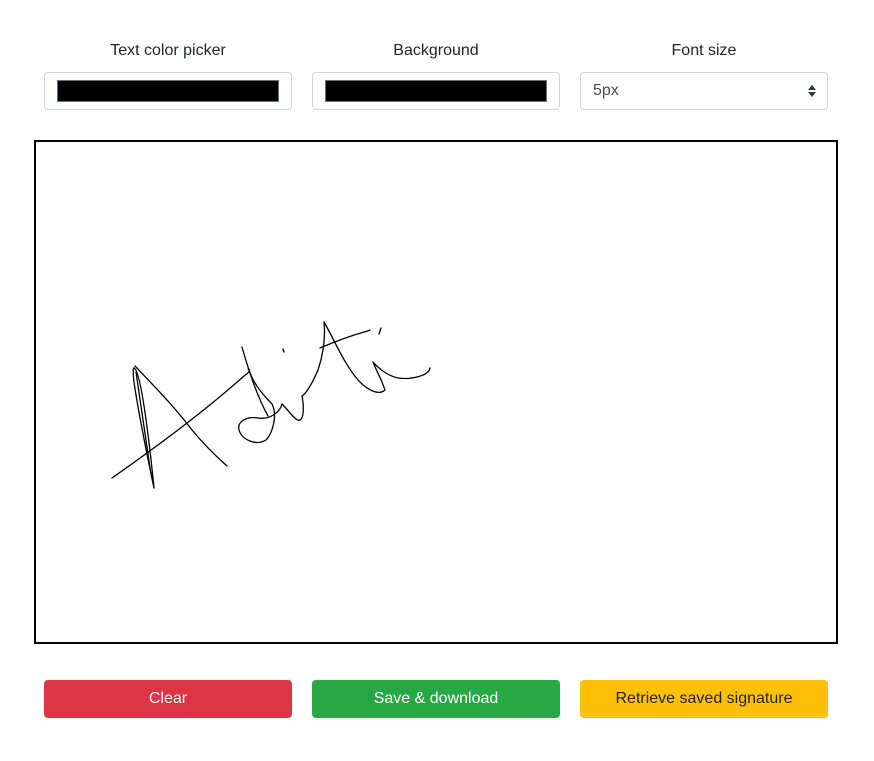 The width and height of the screenshot is (874, 761). I want to click on text-color-picker, so click(168, 91).